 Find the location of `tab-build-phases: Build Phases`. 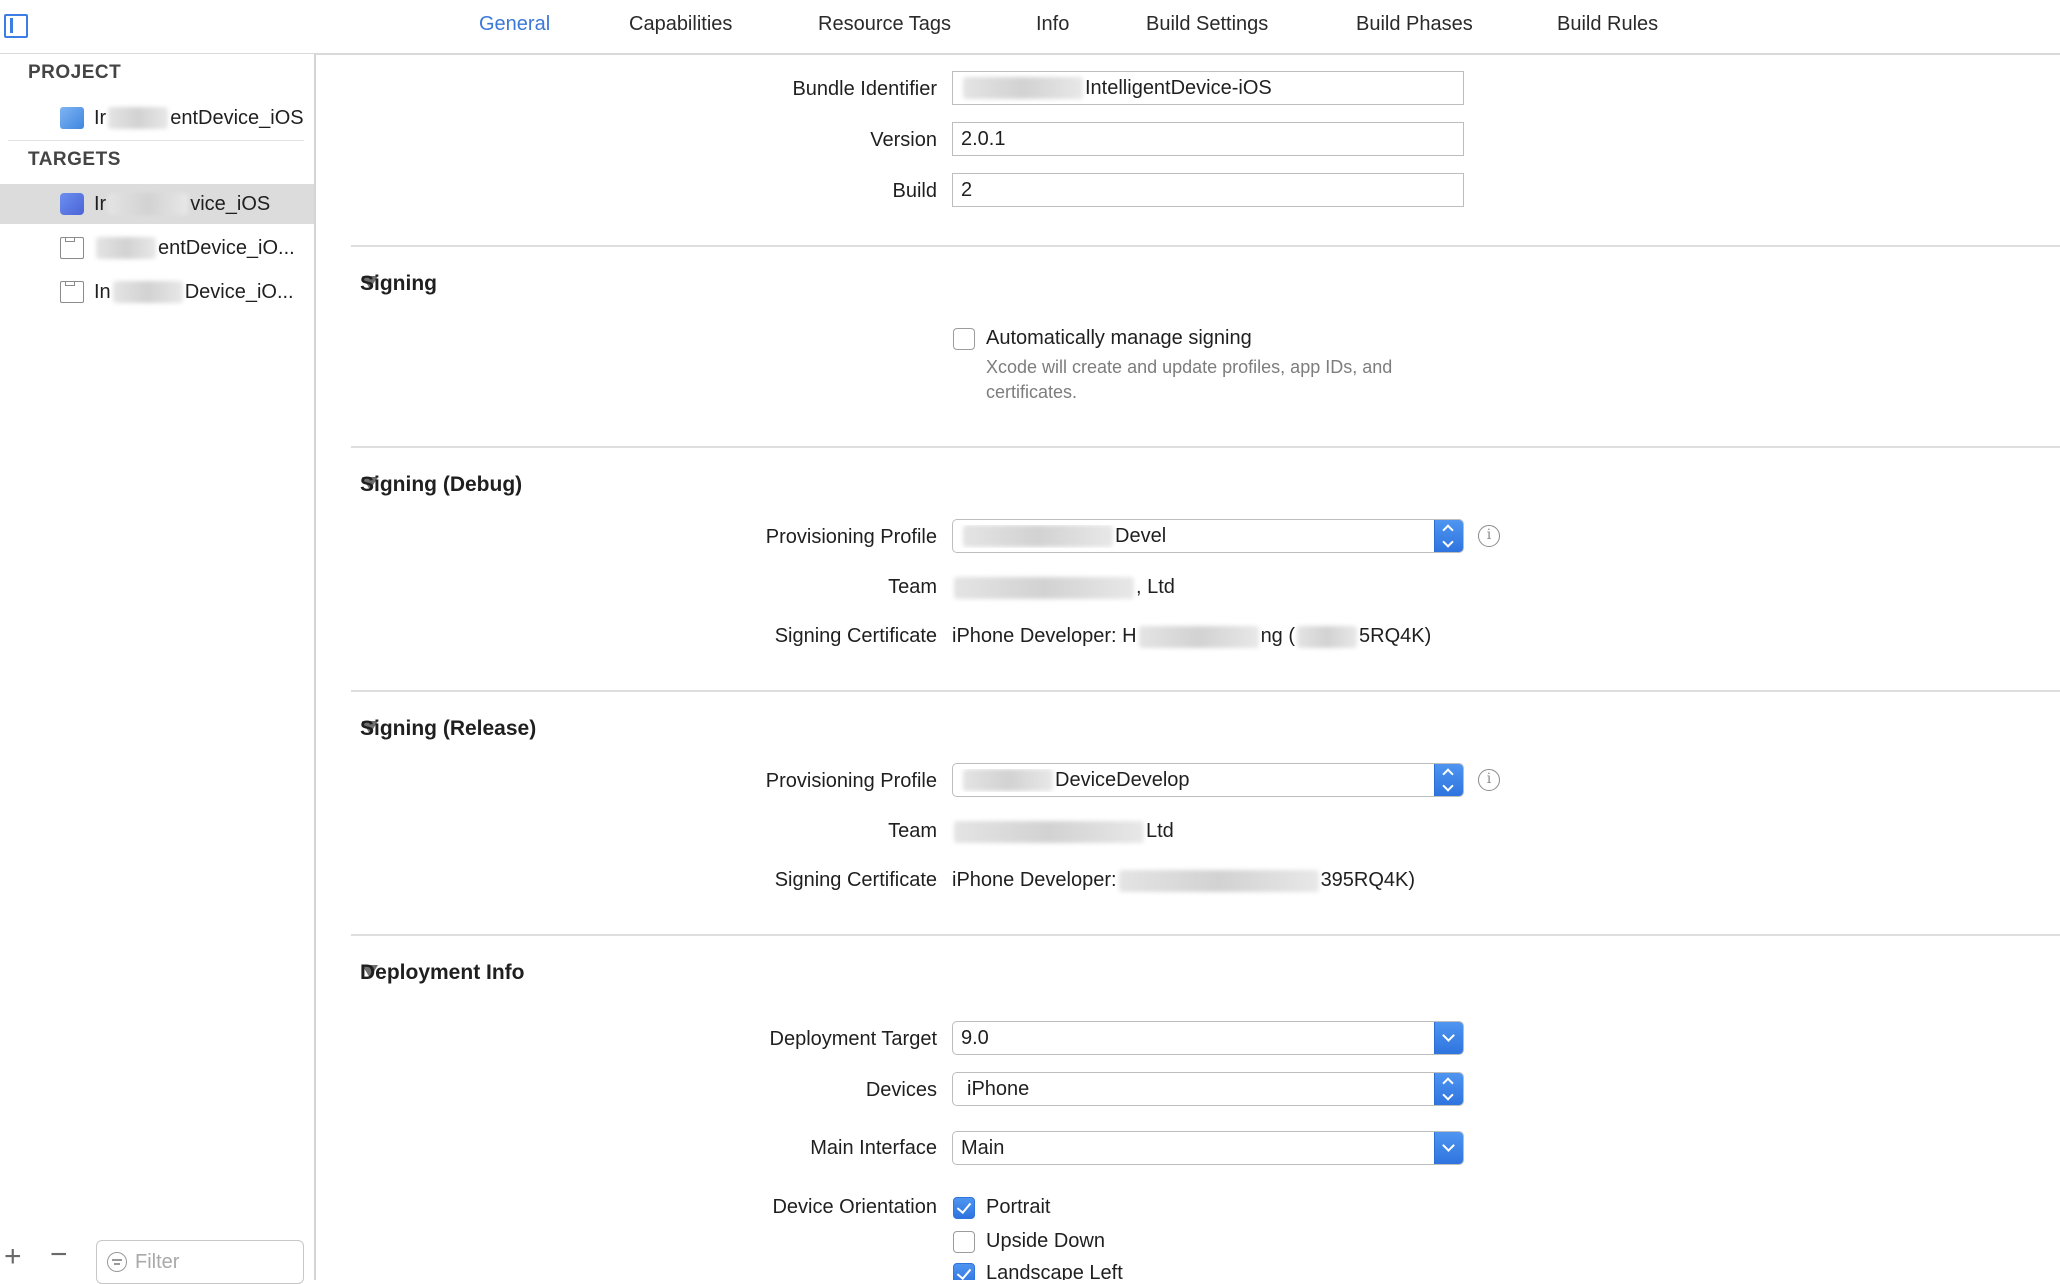

tab-build-phases: Build Phases is located at coordinates (1414, 24).